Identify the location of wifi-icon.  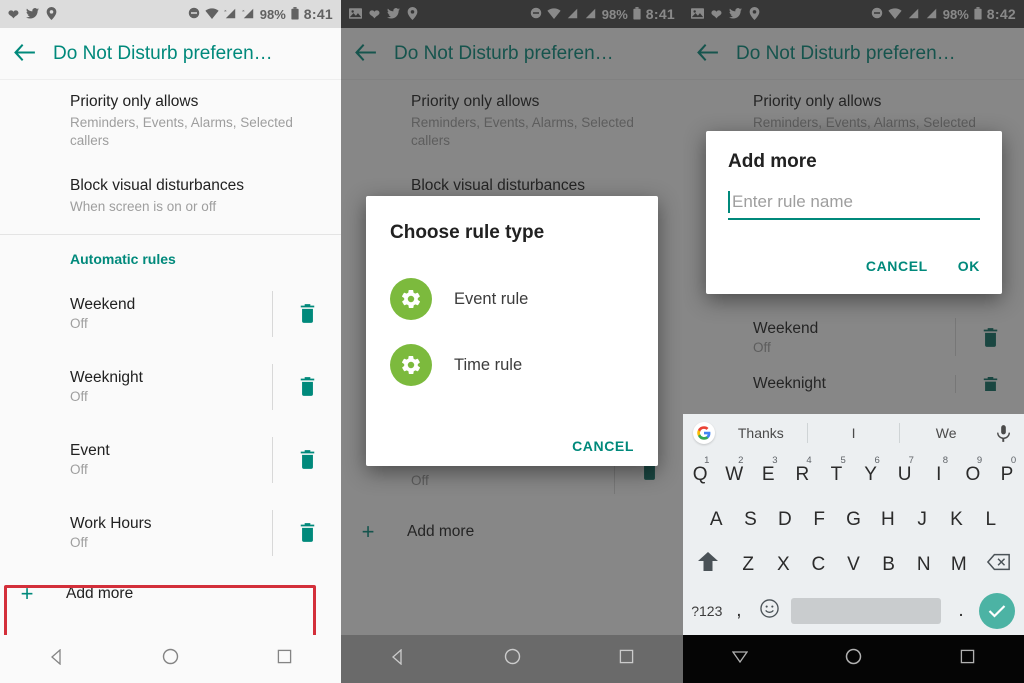
(212, 14).